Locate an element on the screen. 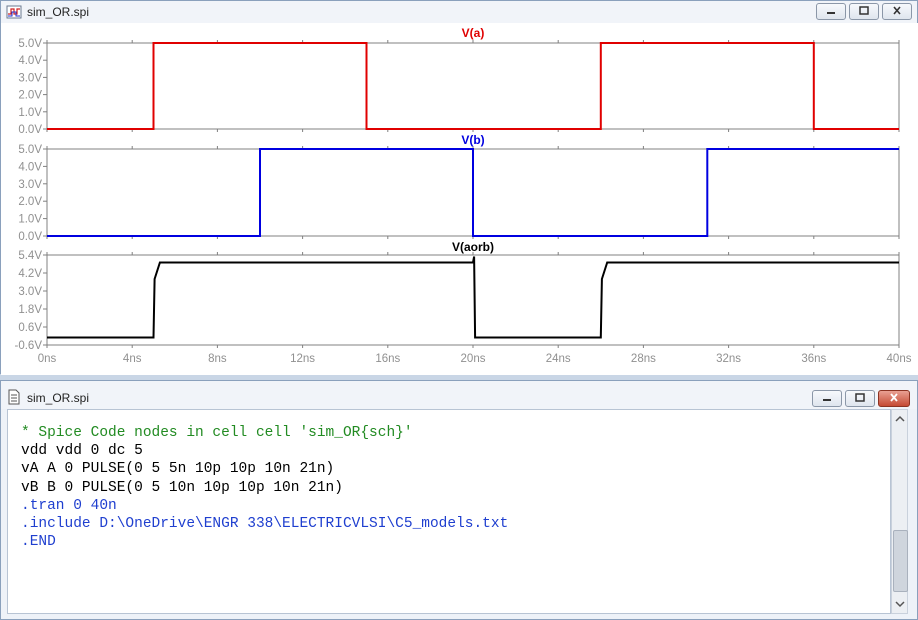 The image size is (918, 620). x-tick-label: 16ns is located at coordinates (387, 359).